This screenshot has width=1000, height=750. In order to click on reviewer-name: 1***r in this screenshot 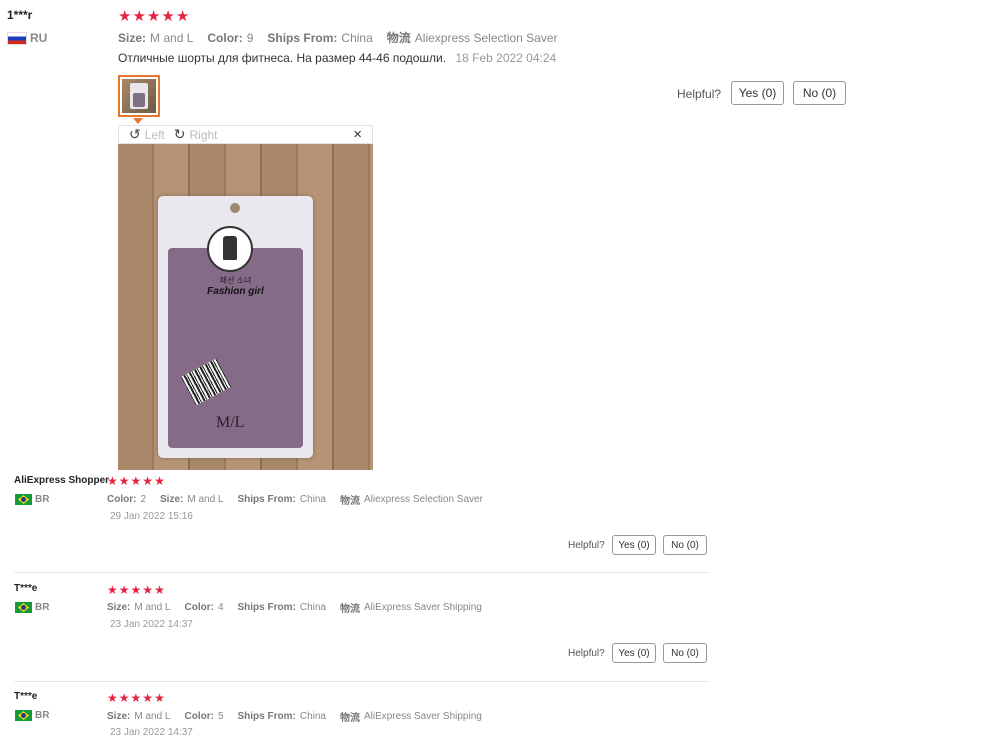, I will do `click(20, 15)`.